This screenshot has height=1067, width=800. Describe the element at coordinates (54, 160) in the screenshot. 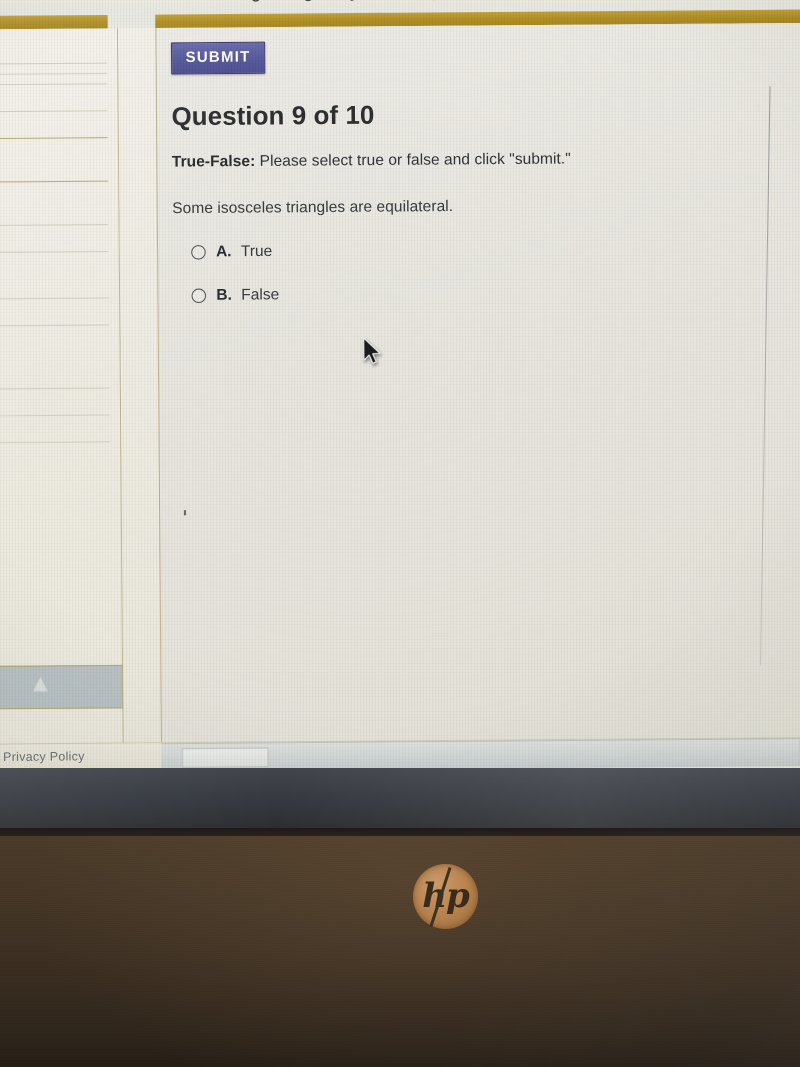

I see `sidebar-item-active-naming-by-side: ...g ...Side` at that location.